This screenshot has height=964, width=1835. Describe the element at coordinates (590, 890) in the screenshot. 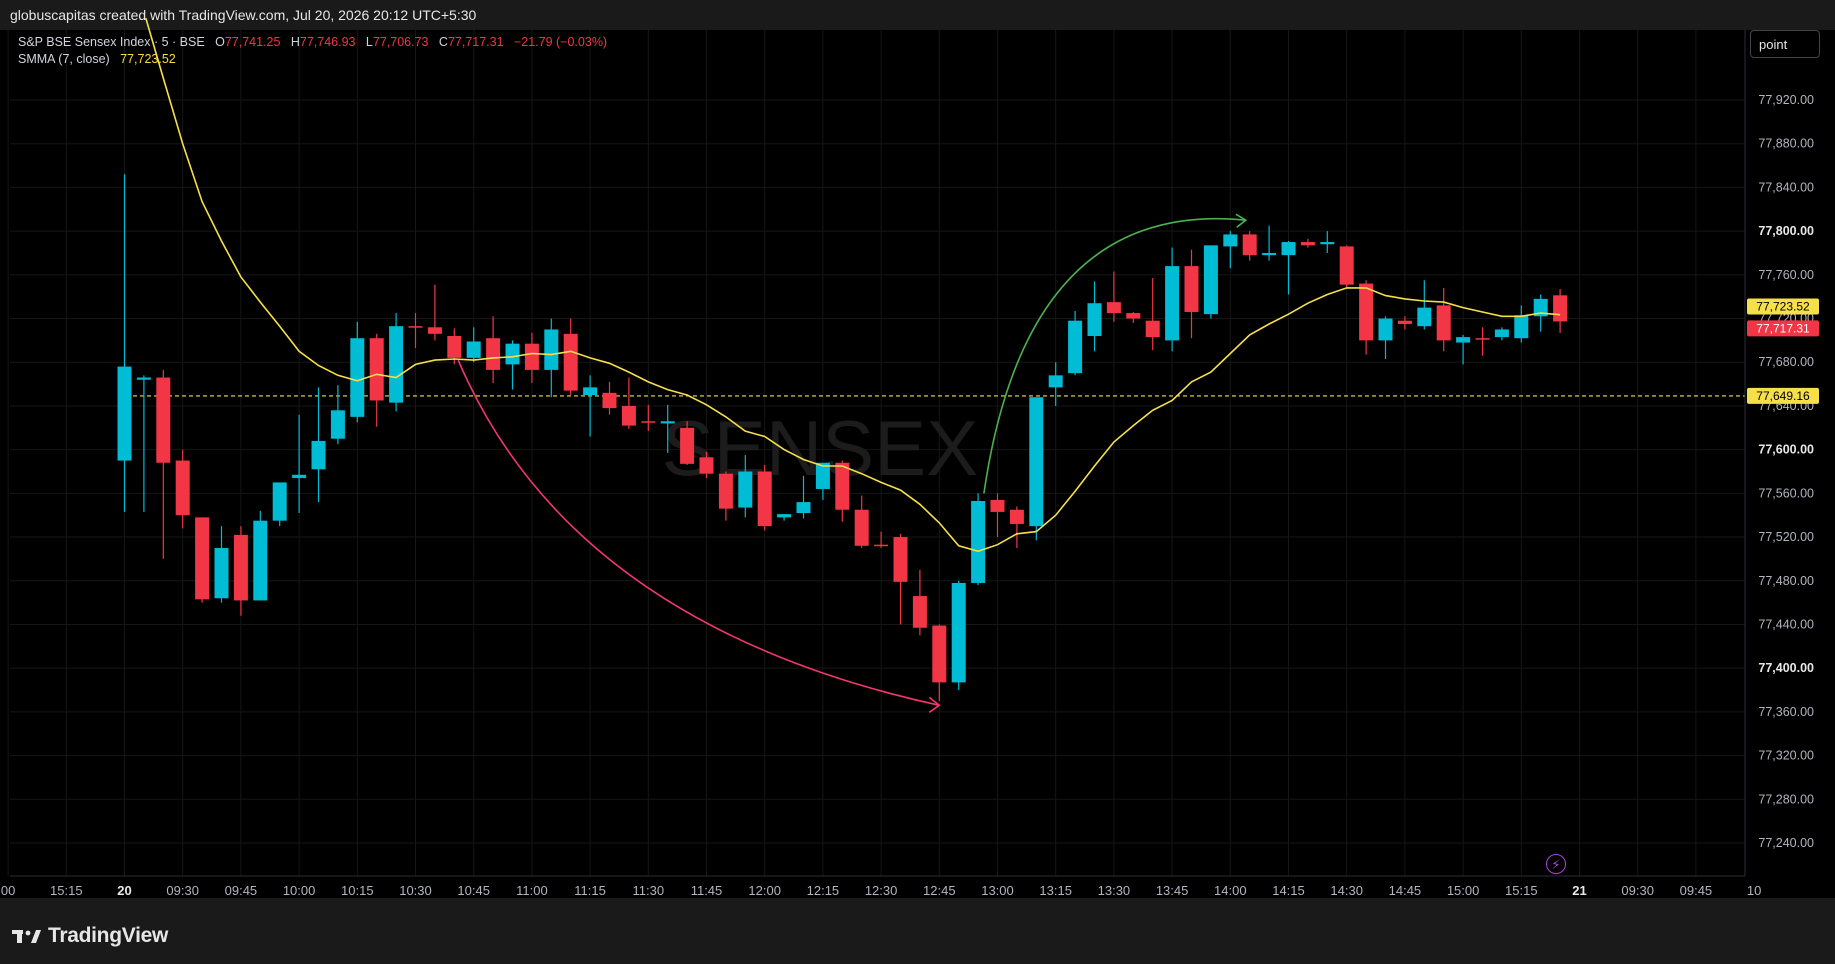

I see `x-tick-label: 11:15` at that location.